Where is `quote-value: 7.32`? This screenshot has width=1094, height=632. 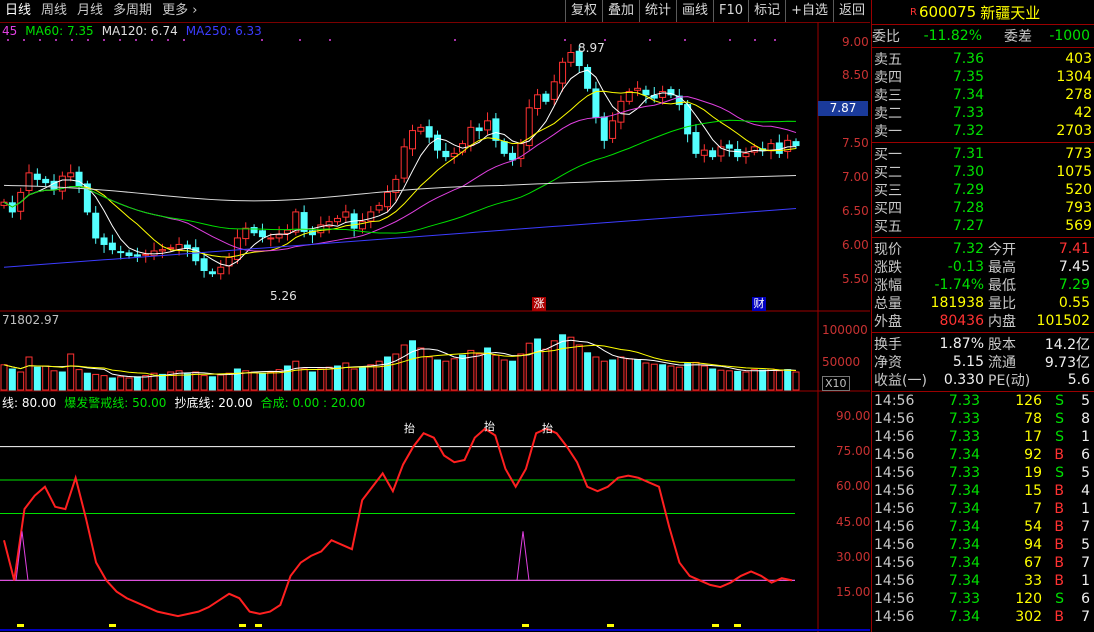 quote-value: 7.32 is located at coordinates (968, 249).